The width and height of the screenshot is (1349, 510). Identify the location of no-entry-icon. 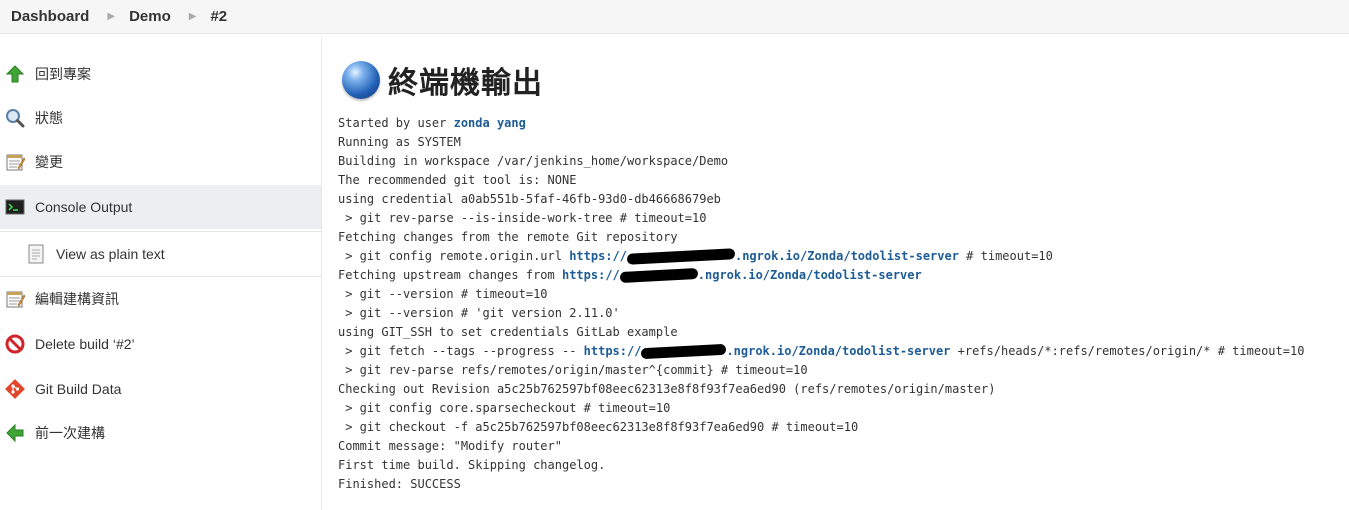
(15, 344).